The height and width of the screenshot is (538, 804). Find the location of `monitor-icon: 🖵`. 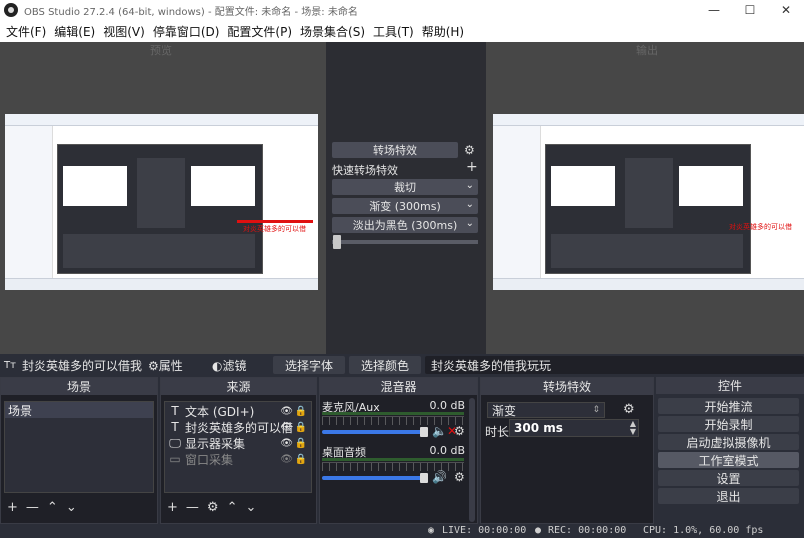

monitor-icon: 🖵 is located at coordinates (175, 442).